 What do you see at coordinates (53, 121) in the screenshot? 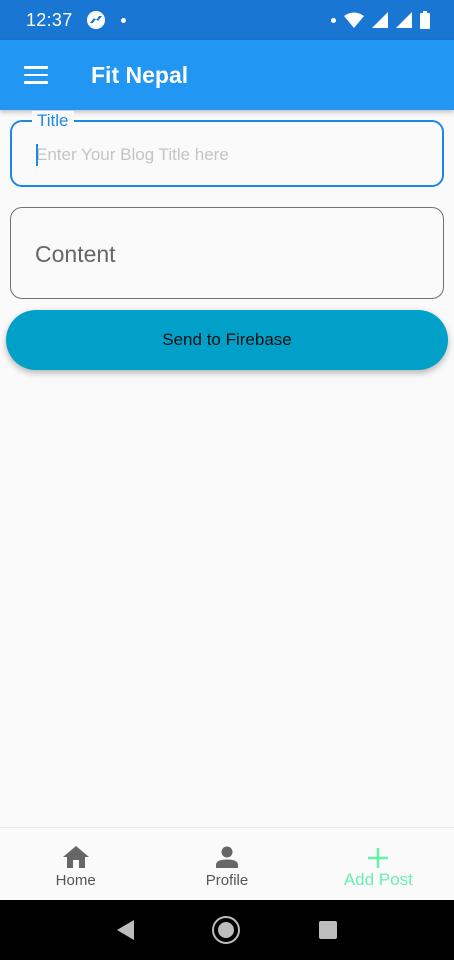
I see `title-label: Title` at bounding box center [53, 121].